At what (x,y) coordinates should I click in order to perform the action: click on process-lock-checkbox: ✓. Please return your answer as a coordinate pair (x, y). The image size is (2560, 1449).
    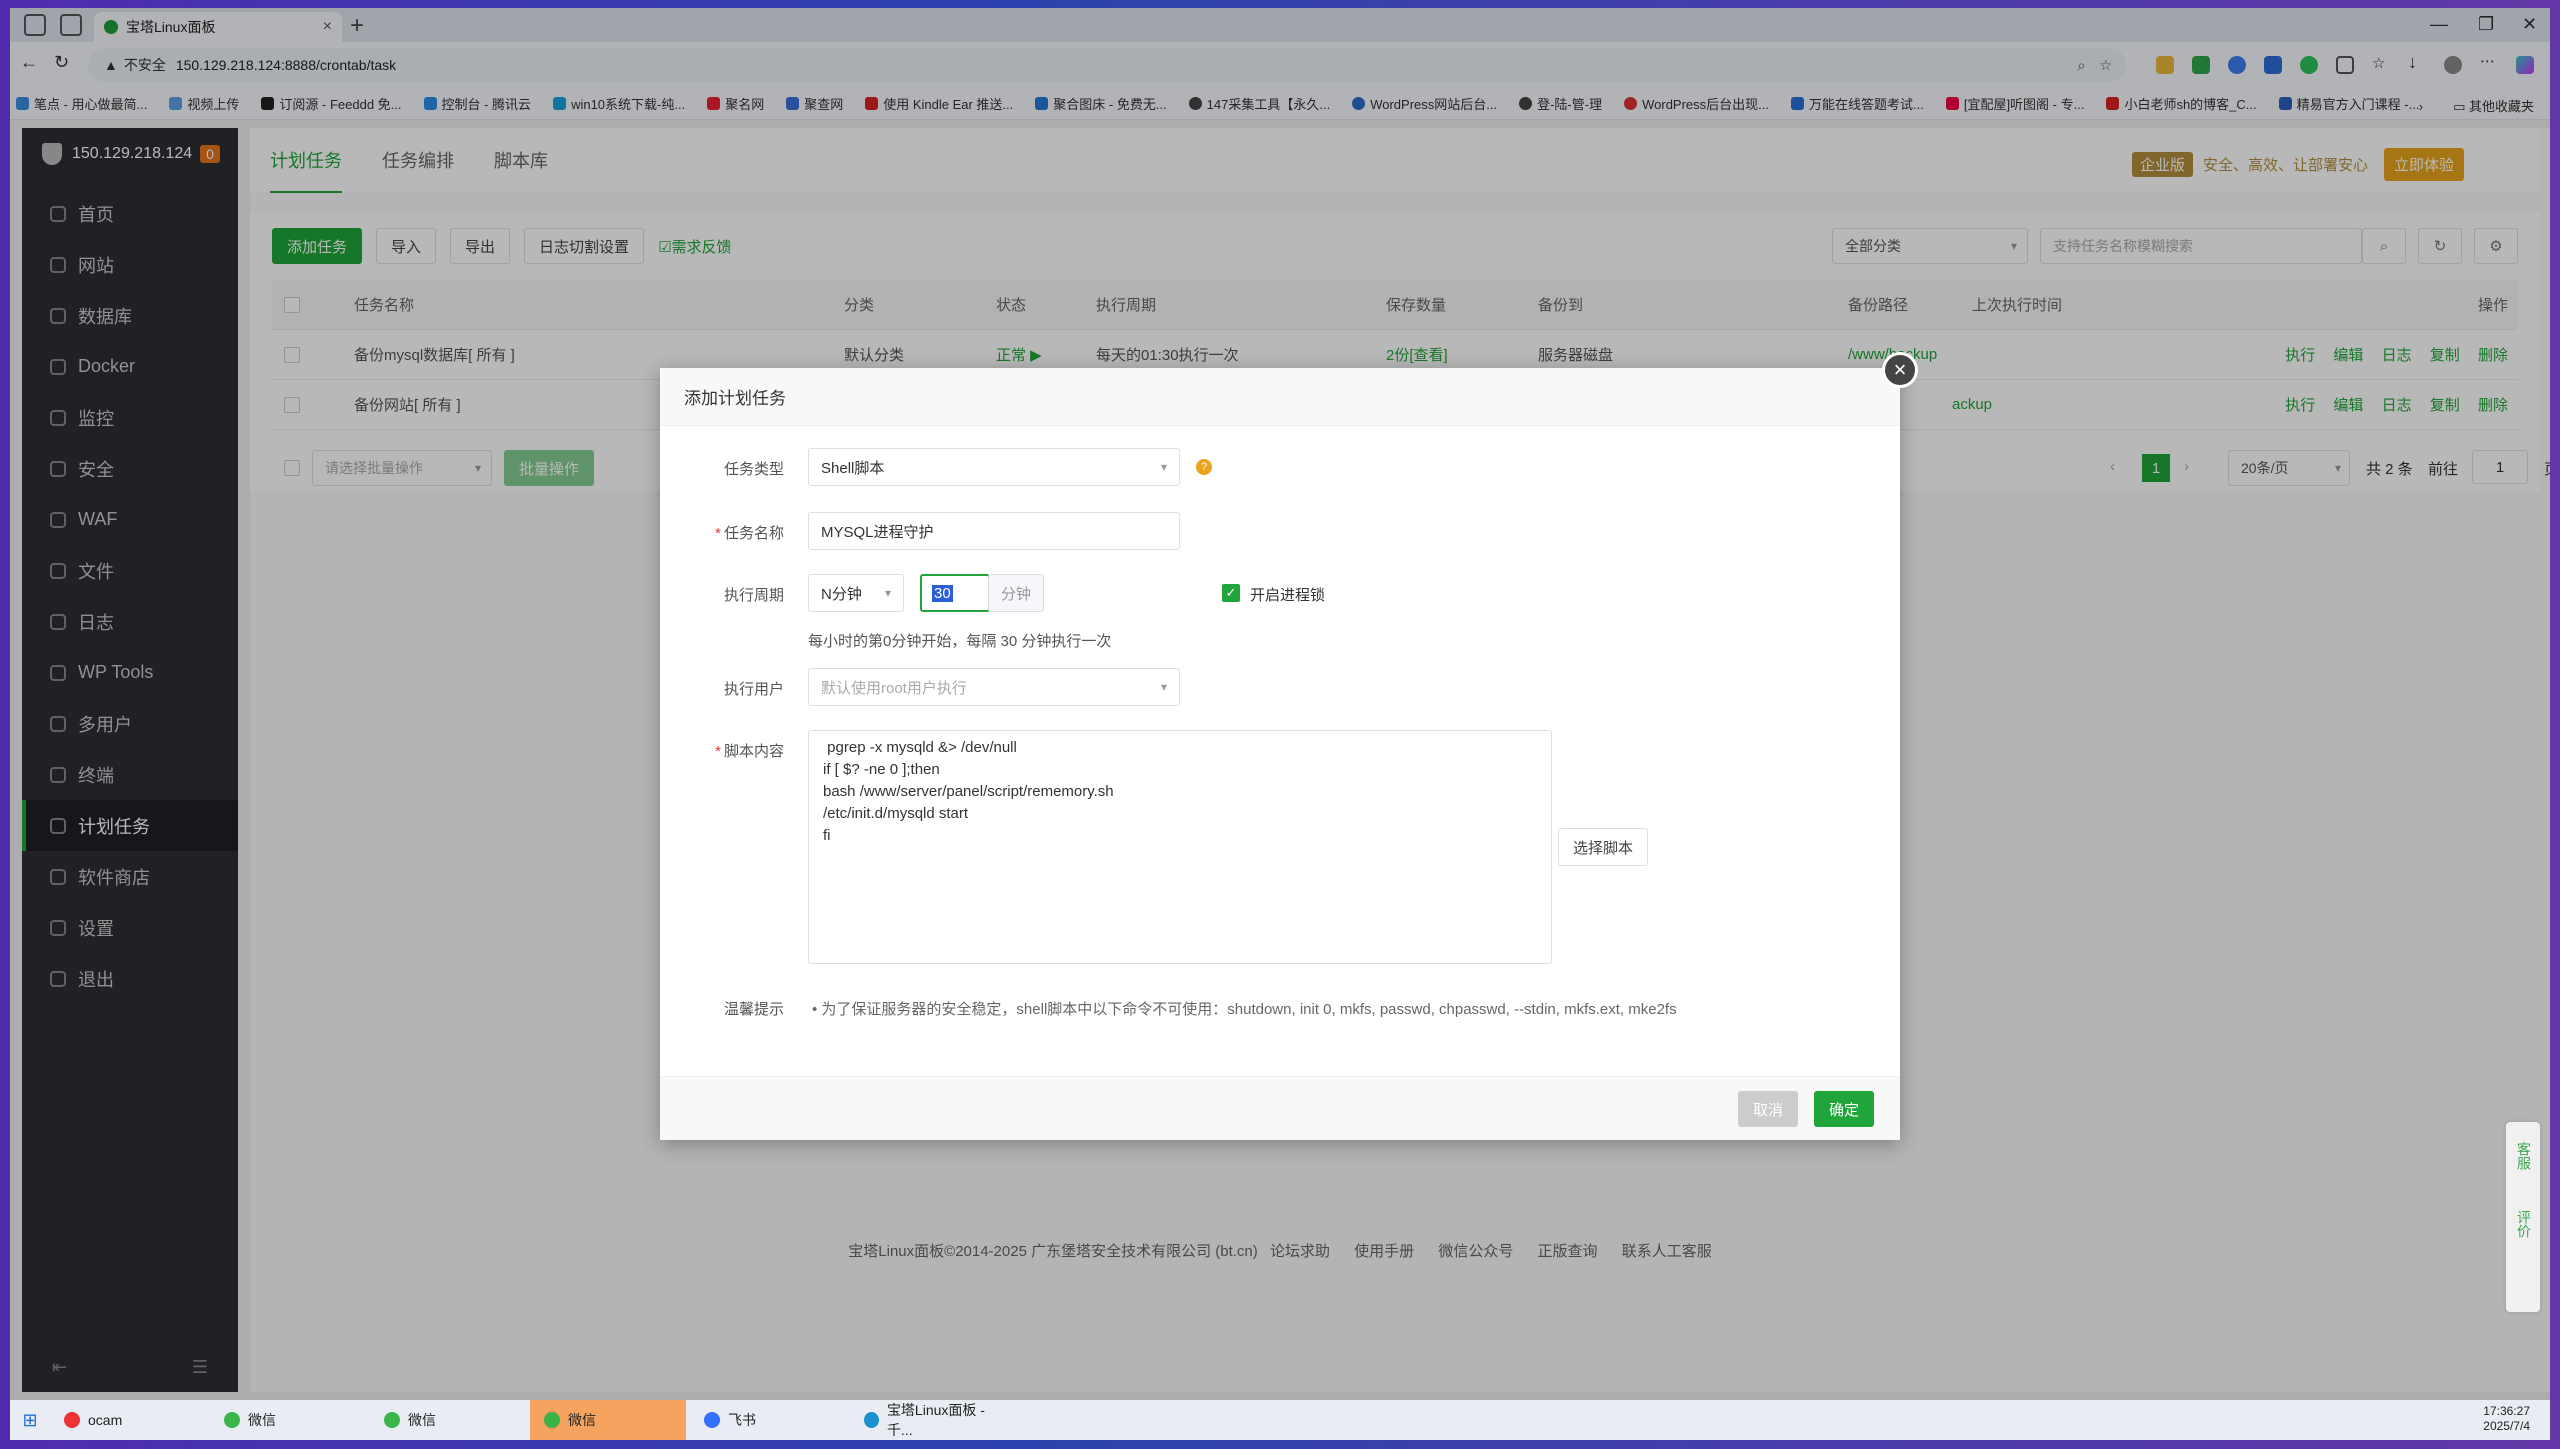
    Looking at the image, I should click on (1231, 593).